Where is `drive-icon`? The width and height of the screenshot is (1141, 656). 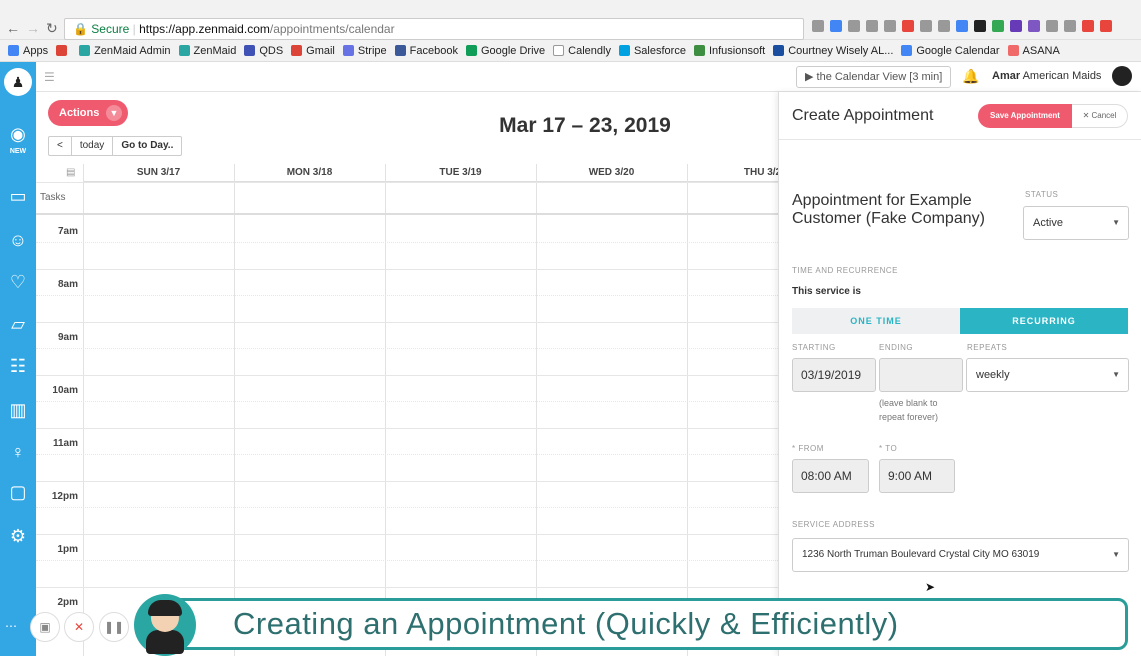 drive-icon is located at coordinates (471, 50).